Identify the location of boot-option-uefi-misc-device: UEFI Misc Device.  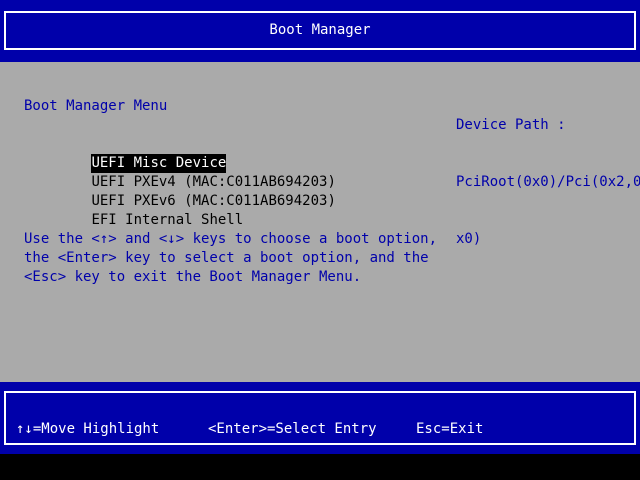
(180, 154).